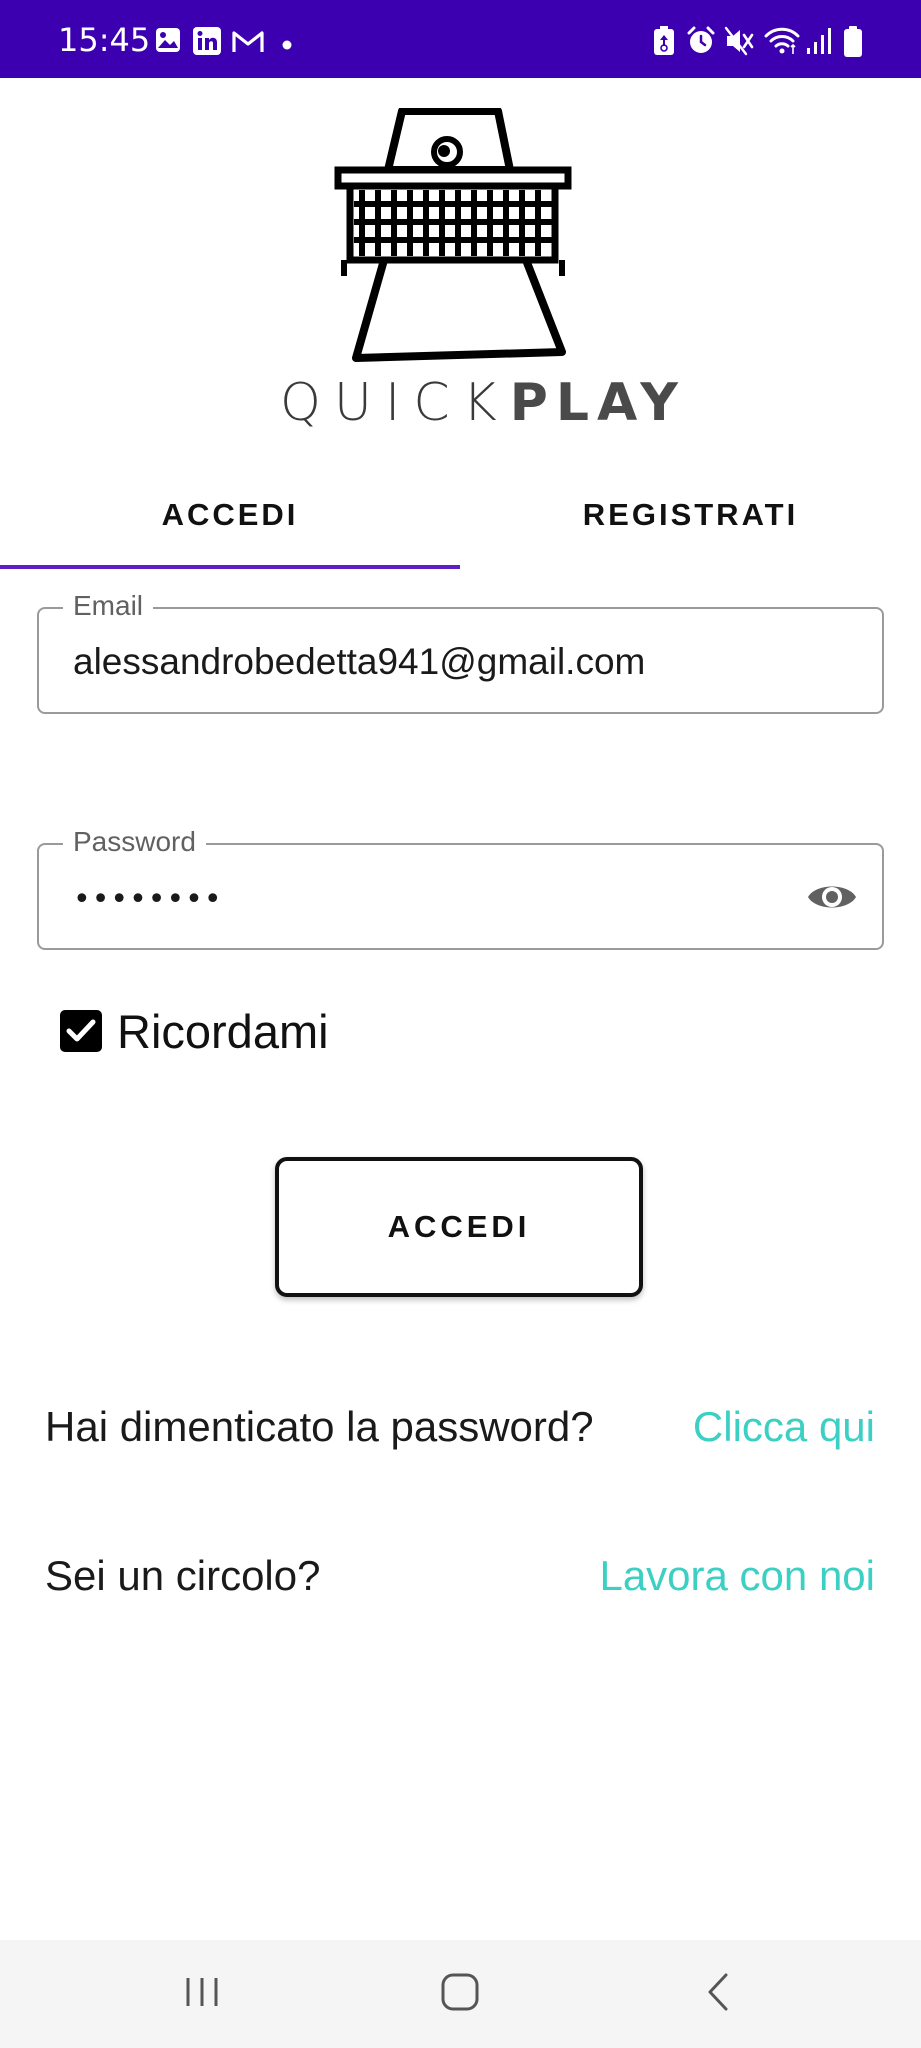 This screenshot has height=2048, width=921. Describe the element at coordinates (202, 1992) in the screenshot. I see `recent-apps-icon` at that location.